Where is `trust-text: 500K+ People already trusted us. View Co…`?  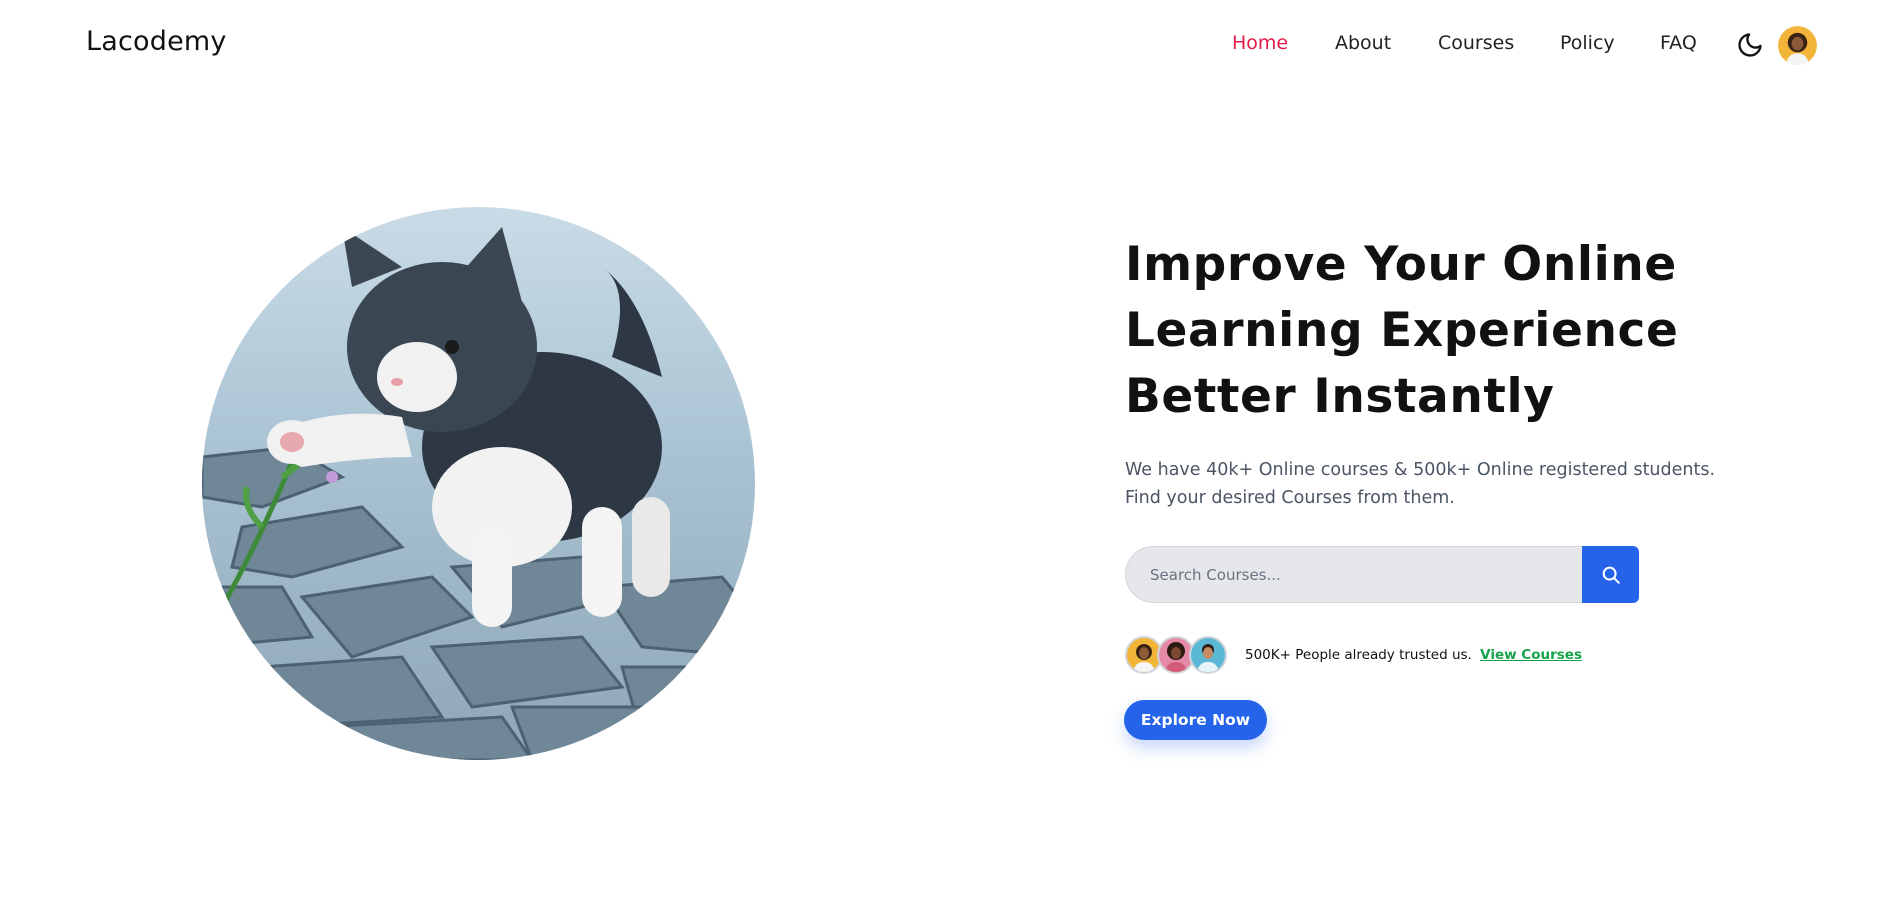
trust-text: 500K+ People already trusted us. View Co… is located at coordinates (1413, 655).